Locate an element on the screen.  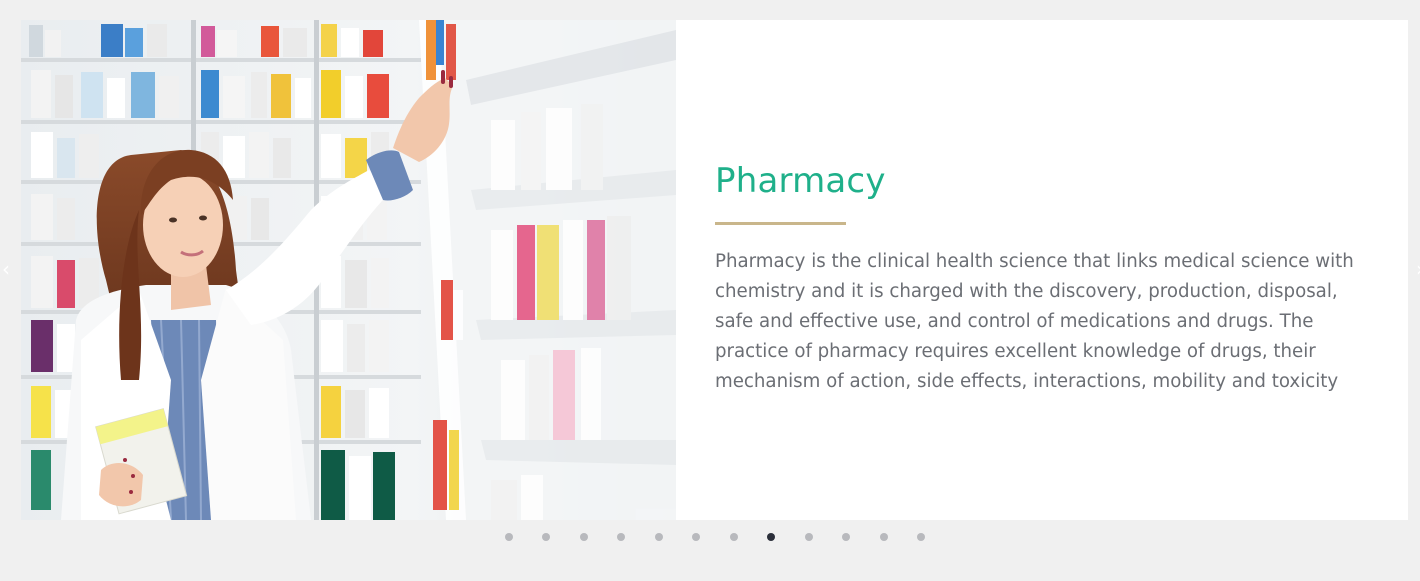
carousel-dot-active is located at coordinates (771, 537).